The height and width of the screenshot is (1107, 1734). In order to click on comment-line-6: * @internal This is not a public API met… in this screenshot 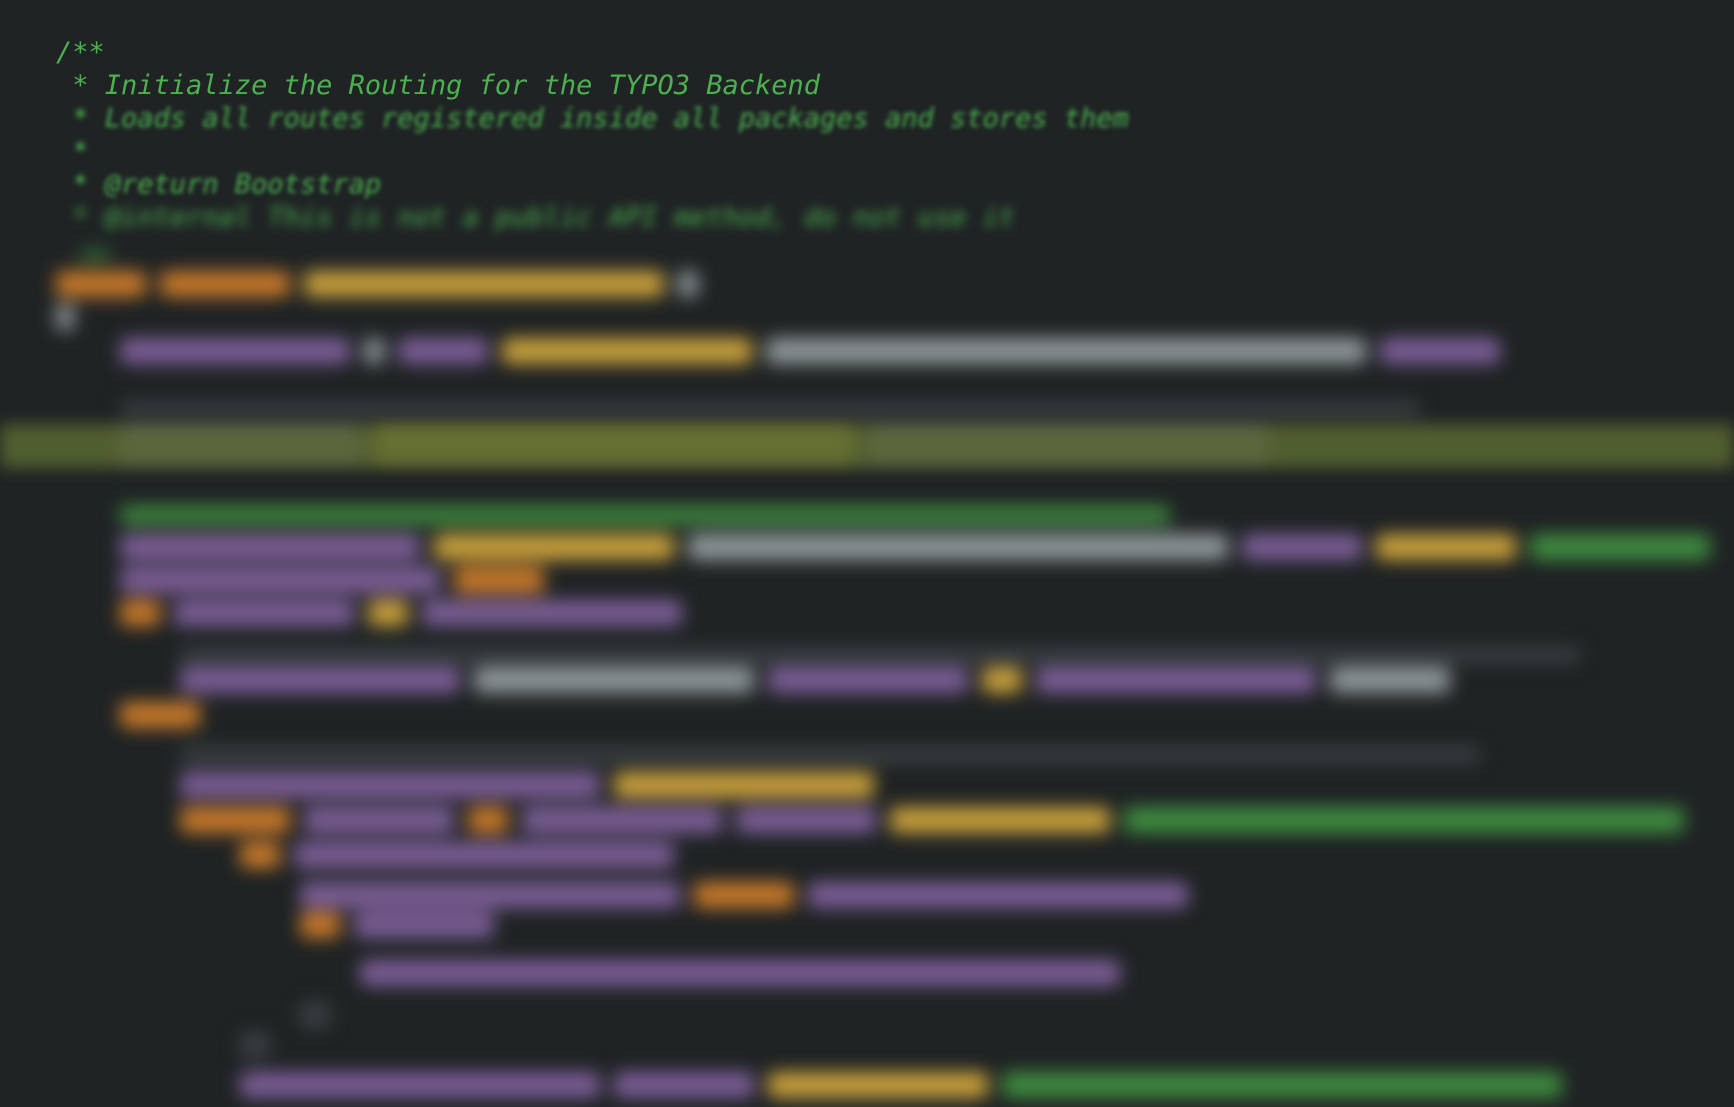, I will do `click(536, 217)`.